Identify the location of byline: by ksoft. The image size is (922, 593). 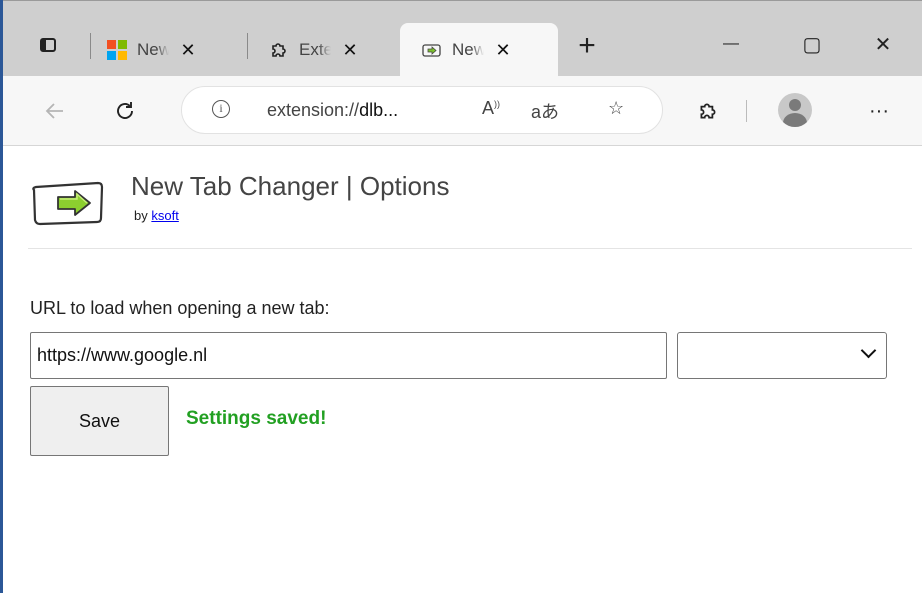
(156, 215).